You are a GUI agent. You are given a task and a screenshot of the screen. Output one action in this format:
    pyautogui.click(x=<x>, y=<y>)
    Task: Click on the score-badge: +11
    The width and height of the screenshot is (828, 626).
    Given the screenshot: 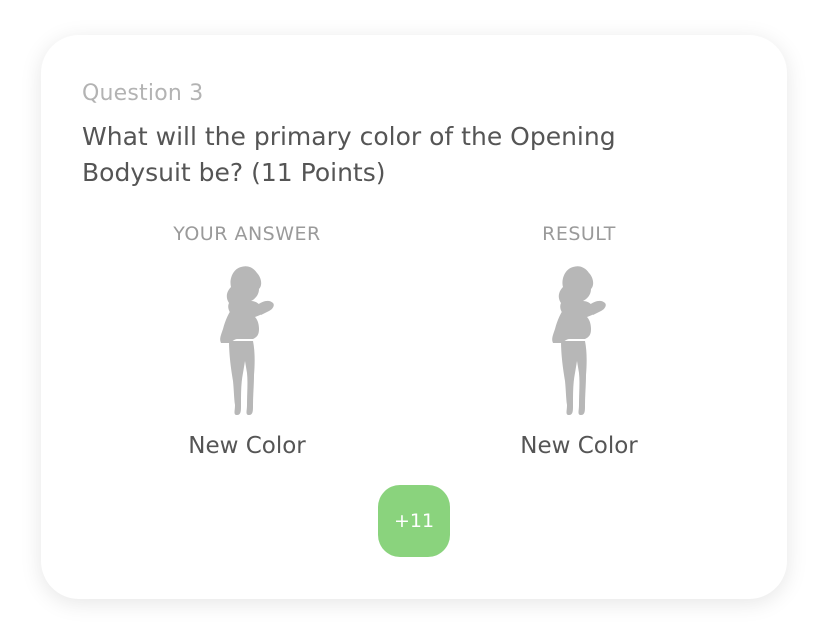 What is the action you would take?
    pyautogui.click(x=414, y=521)
    